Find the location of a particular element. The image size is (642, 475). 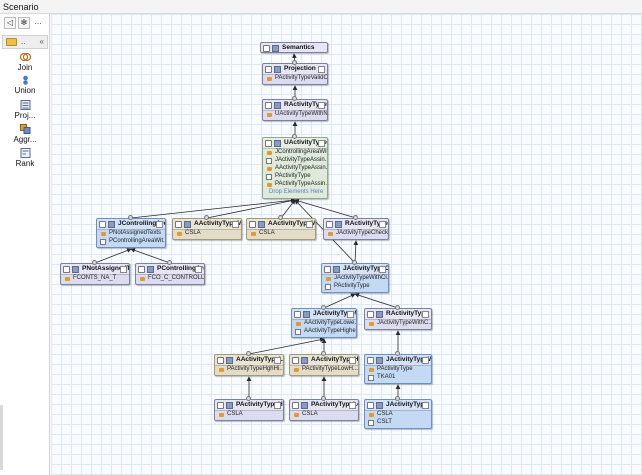

collapse-icon: « is located at coordinates (42, 41).